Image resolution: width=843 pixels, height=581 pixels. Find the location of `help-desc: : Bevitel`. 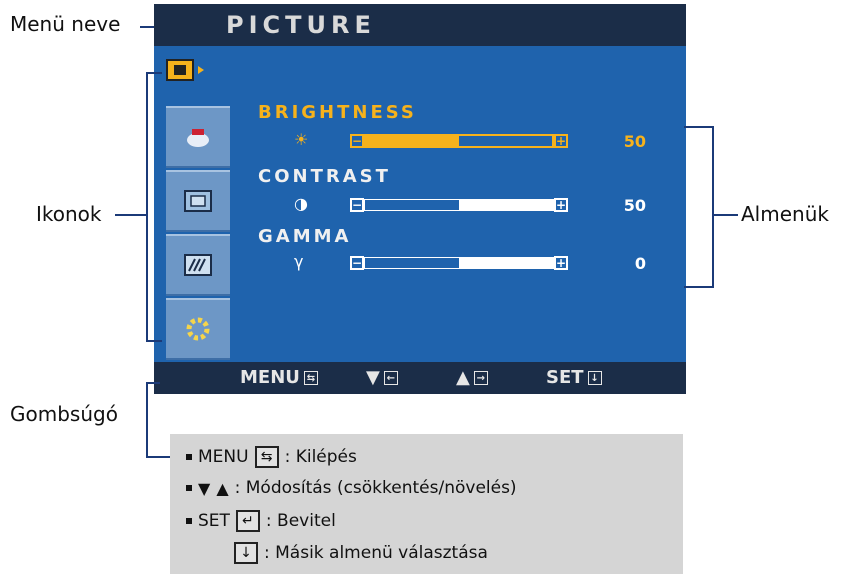

help-desc: : Bevitel is located at coordinates (300, 521).